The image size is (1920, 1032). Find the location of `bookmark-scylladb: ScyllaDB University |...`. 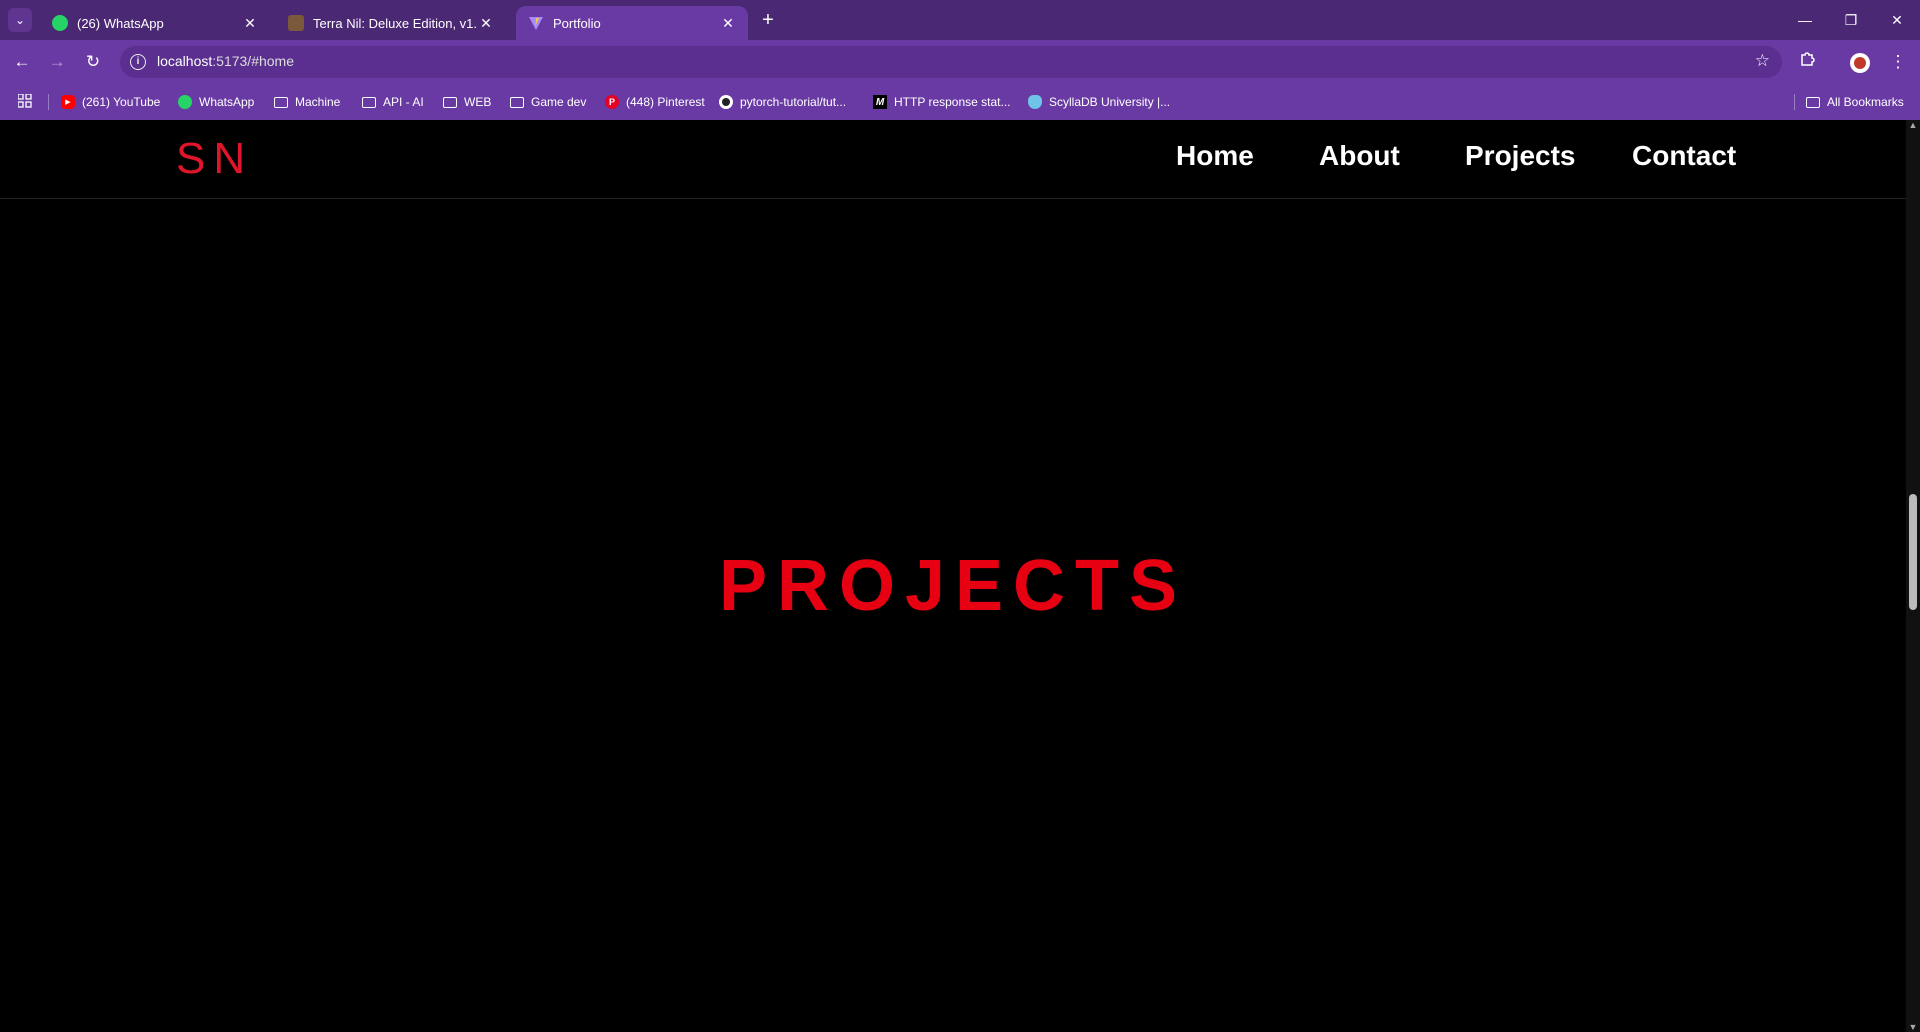

bookmark-scylladb: ScyllaDB University |... is located at coordinates (1099, 102).